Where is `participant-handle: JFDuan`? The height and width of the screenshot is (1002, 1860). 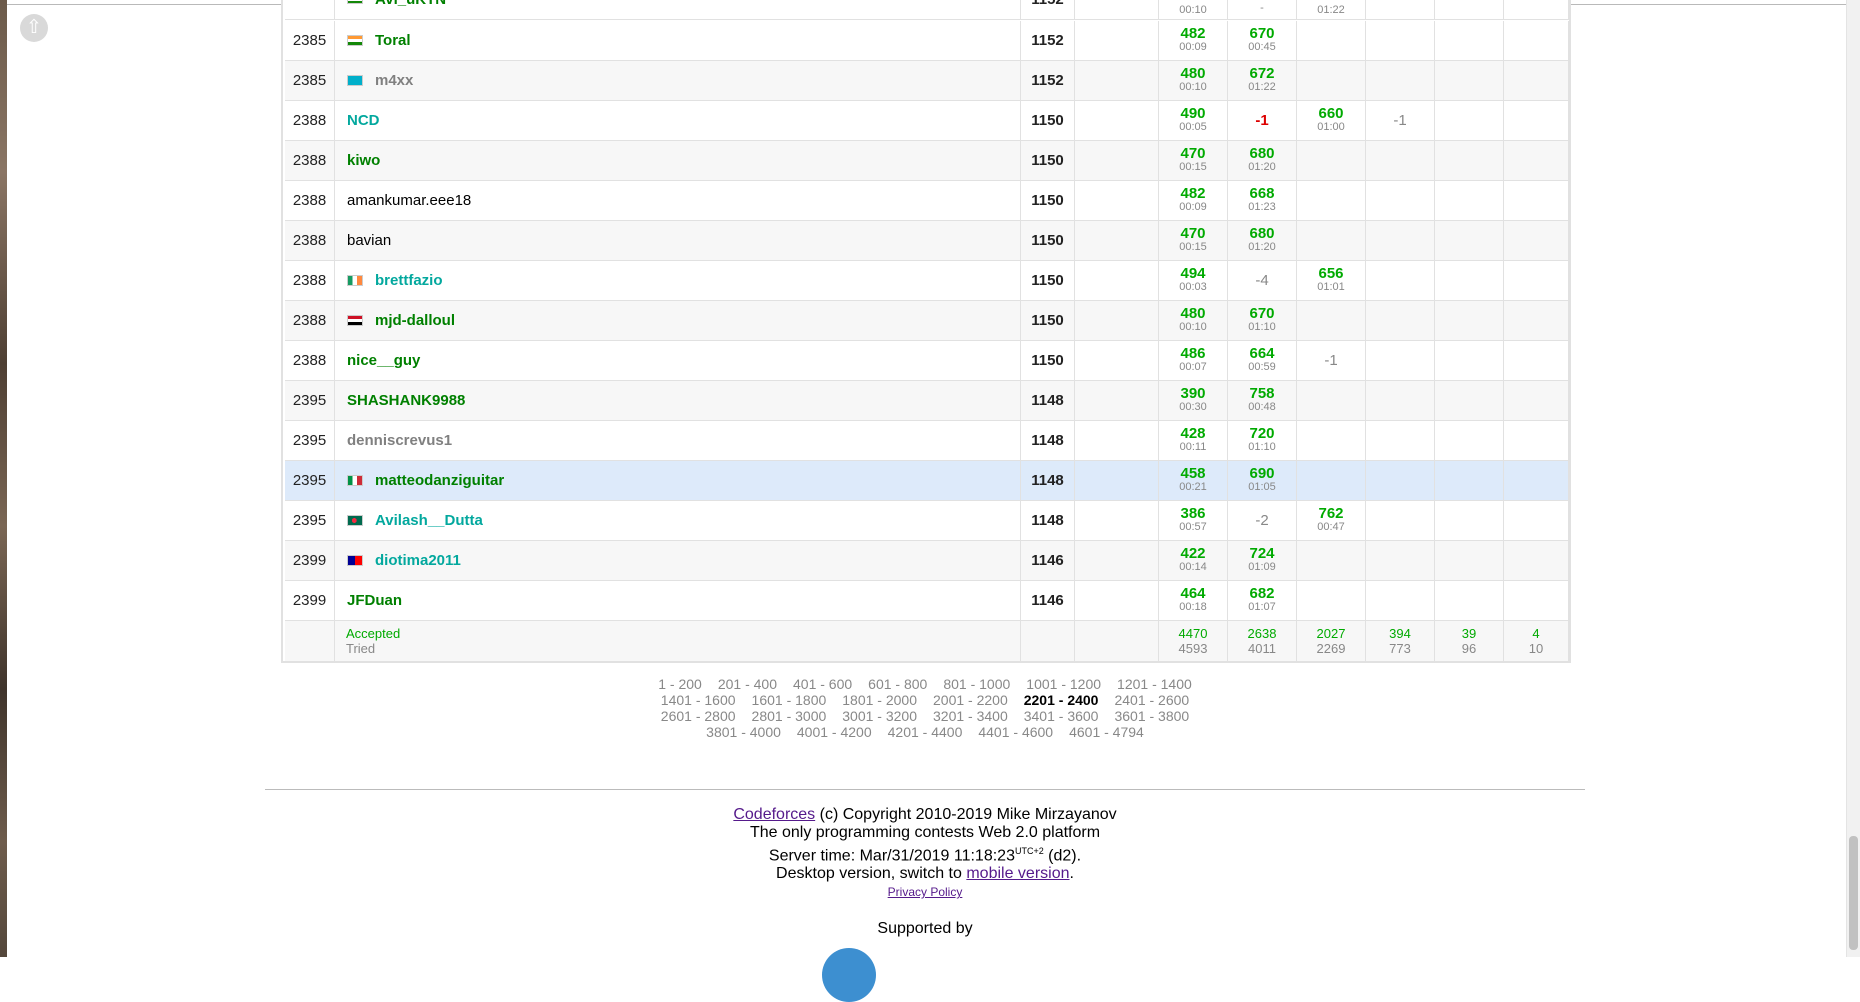
participant-handle: JFDuan is located at coordinates (374, 600).